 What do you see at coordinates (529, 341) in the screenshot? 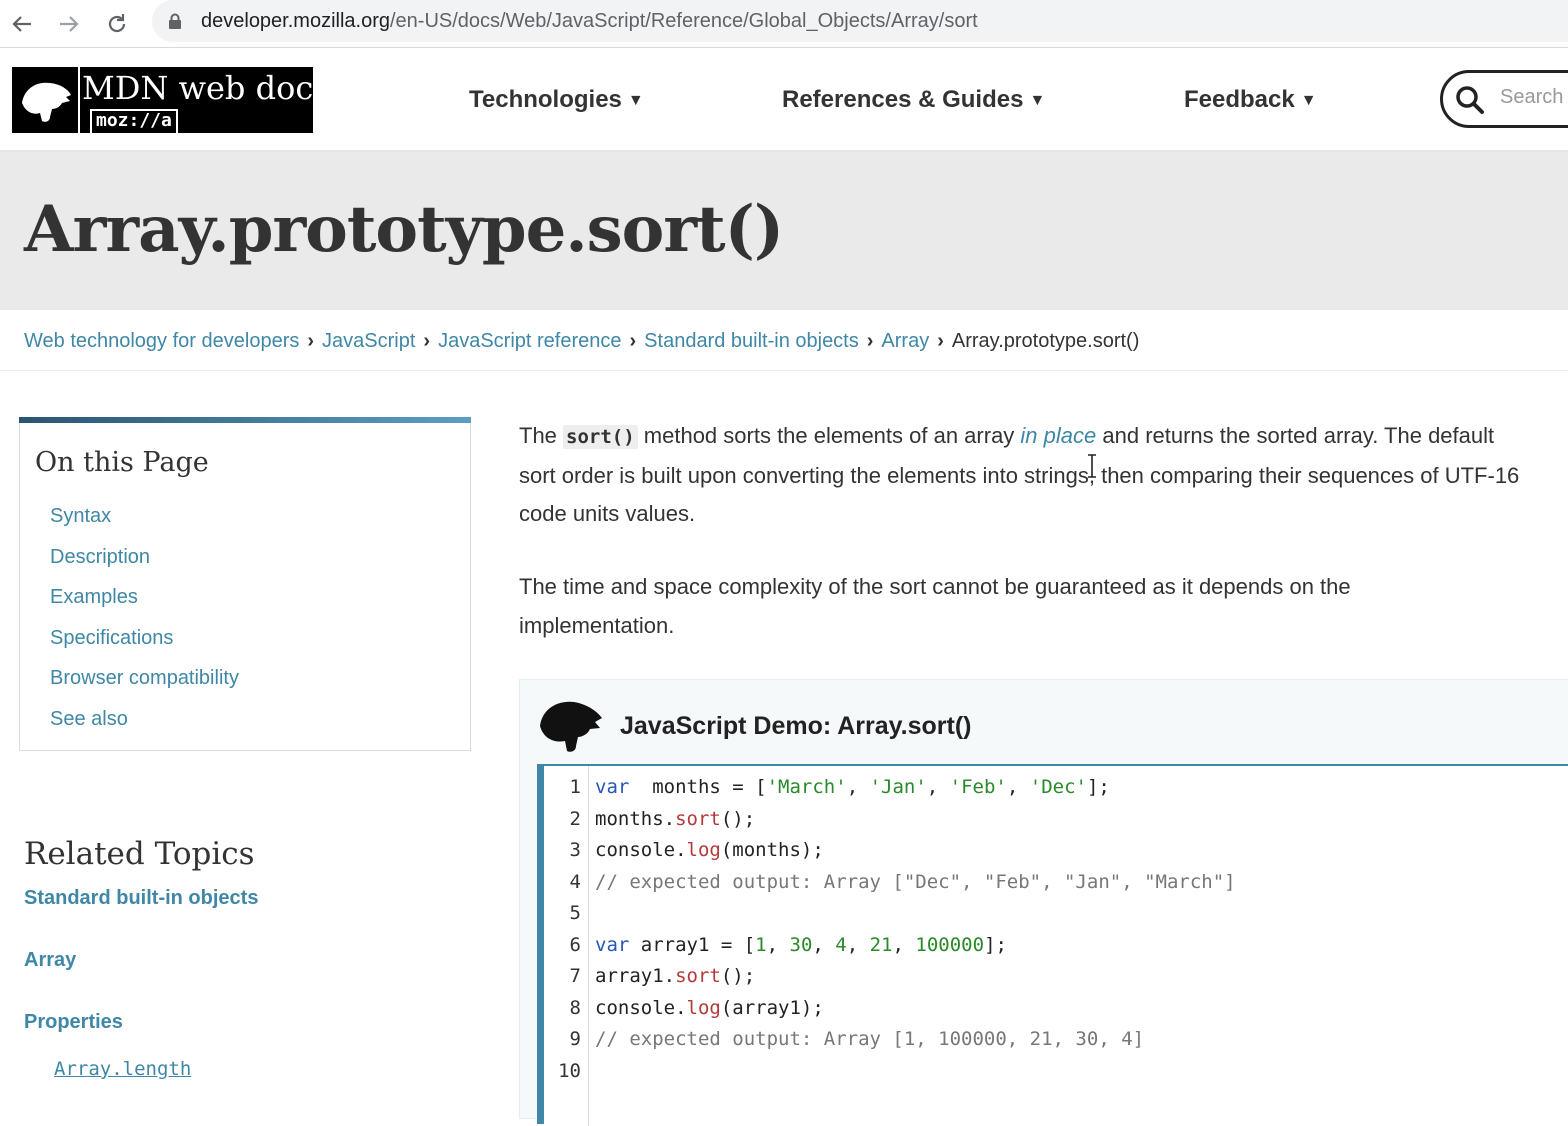
I see `breadcrumb-javascript-reference: JavaScript reference` at bounding box center [529, 341].